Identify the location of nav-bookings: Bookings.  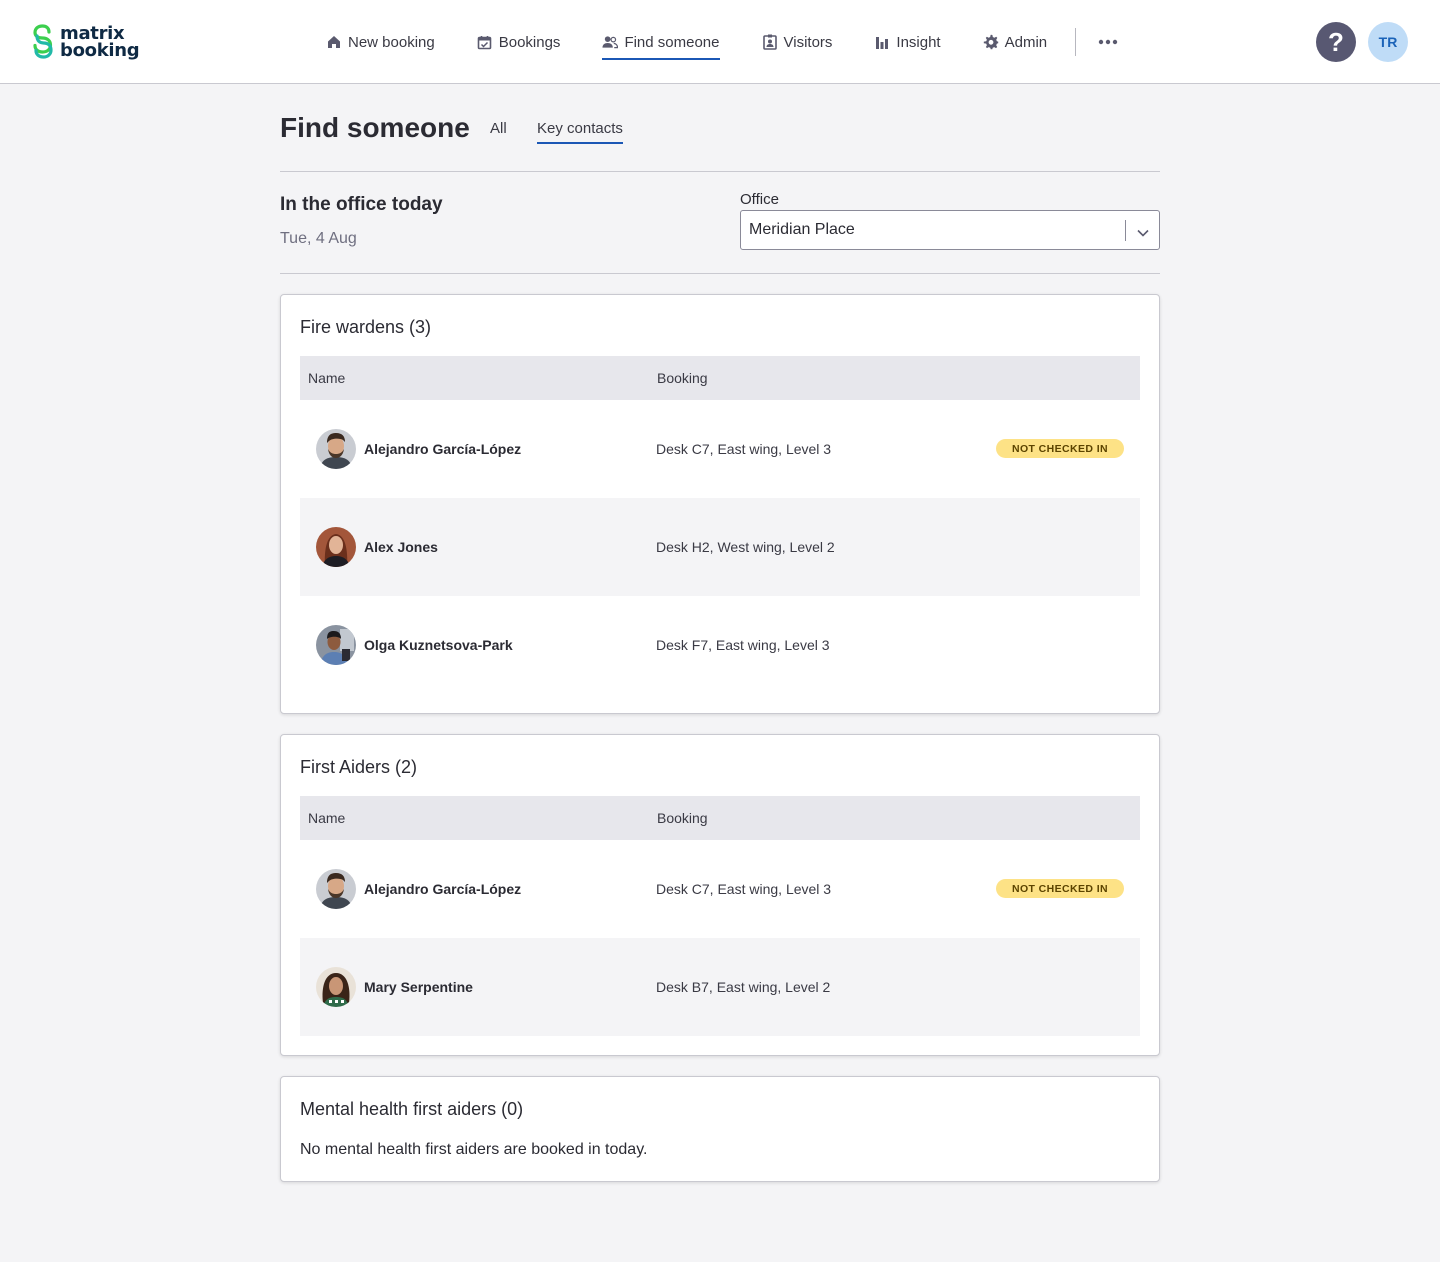
(519, 42).